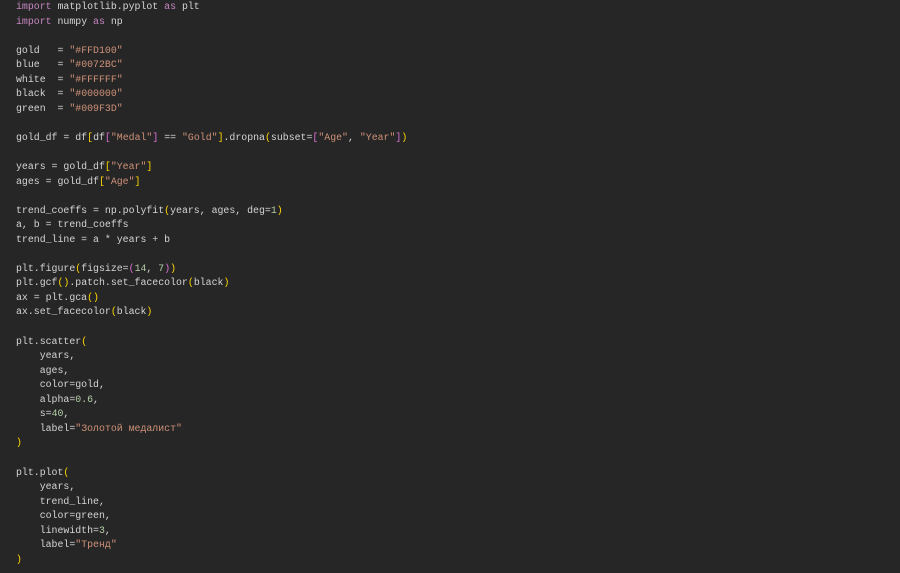 The height and width of the screenshot is (573, 900). Describe the element at coordinates (93, 239) in the screenshot. I see `code-token: trend_line = a * years + b` at that location.